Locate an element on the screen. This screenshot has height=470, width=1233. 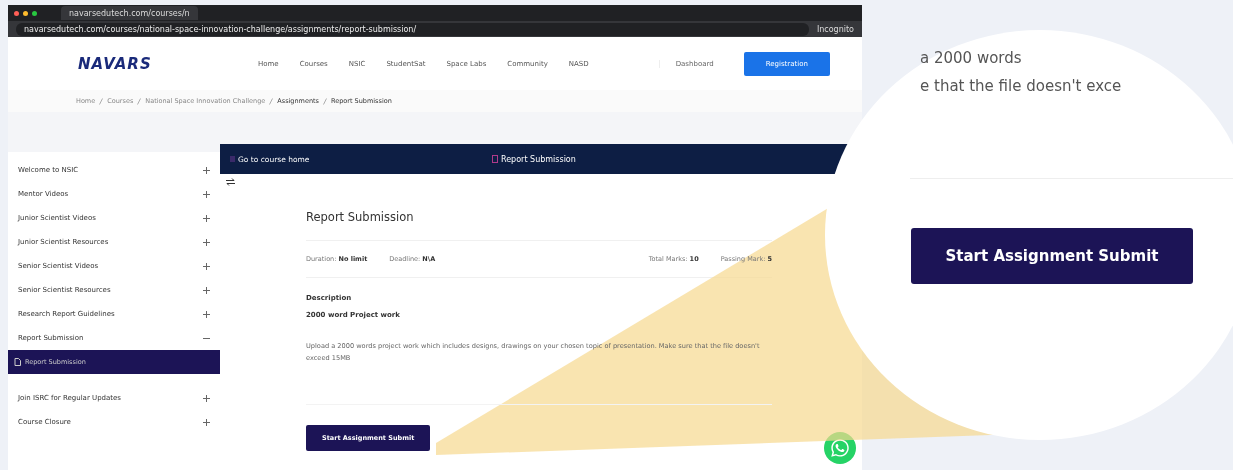
minimize-icon is located at coordinates (25, 13).